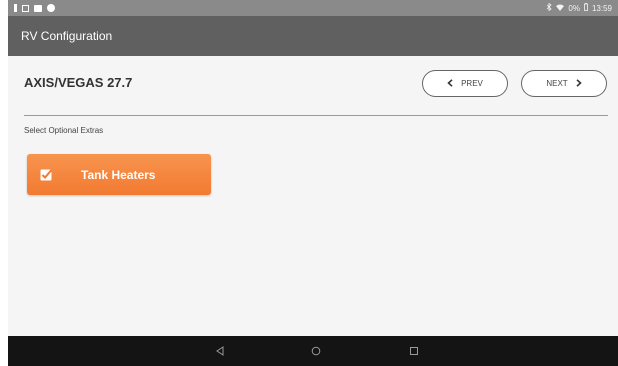  What do you see at coordinates (46, 174) in the screenshot?
I see `check-icon` at bounding box center [46, 174].